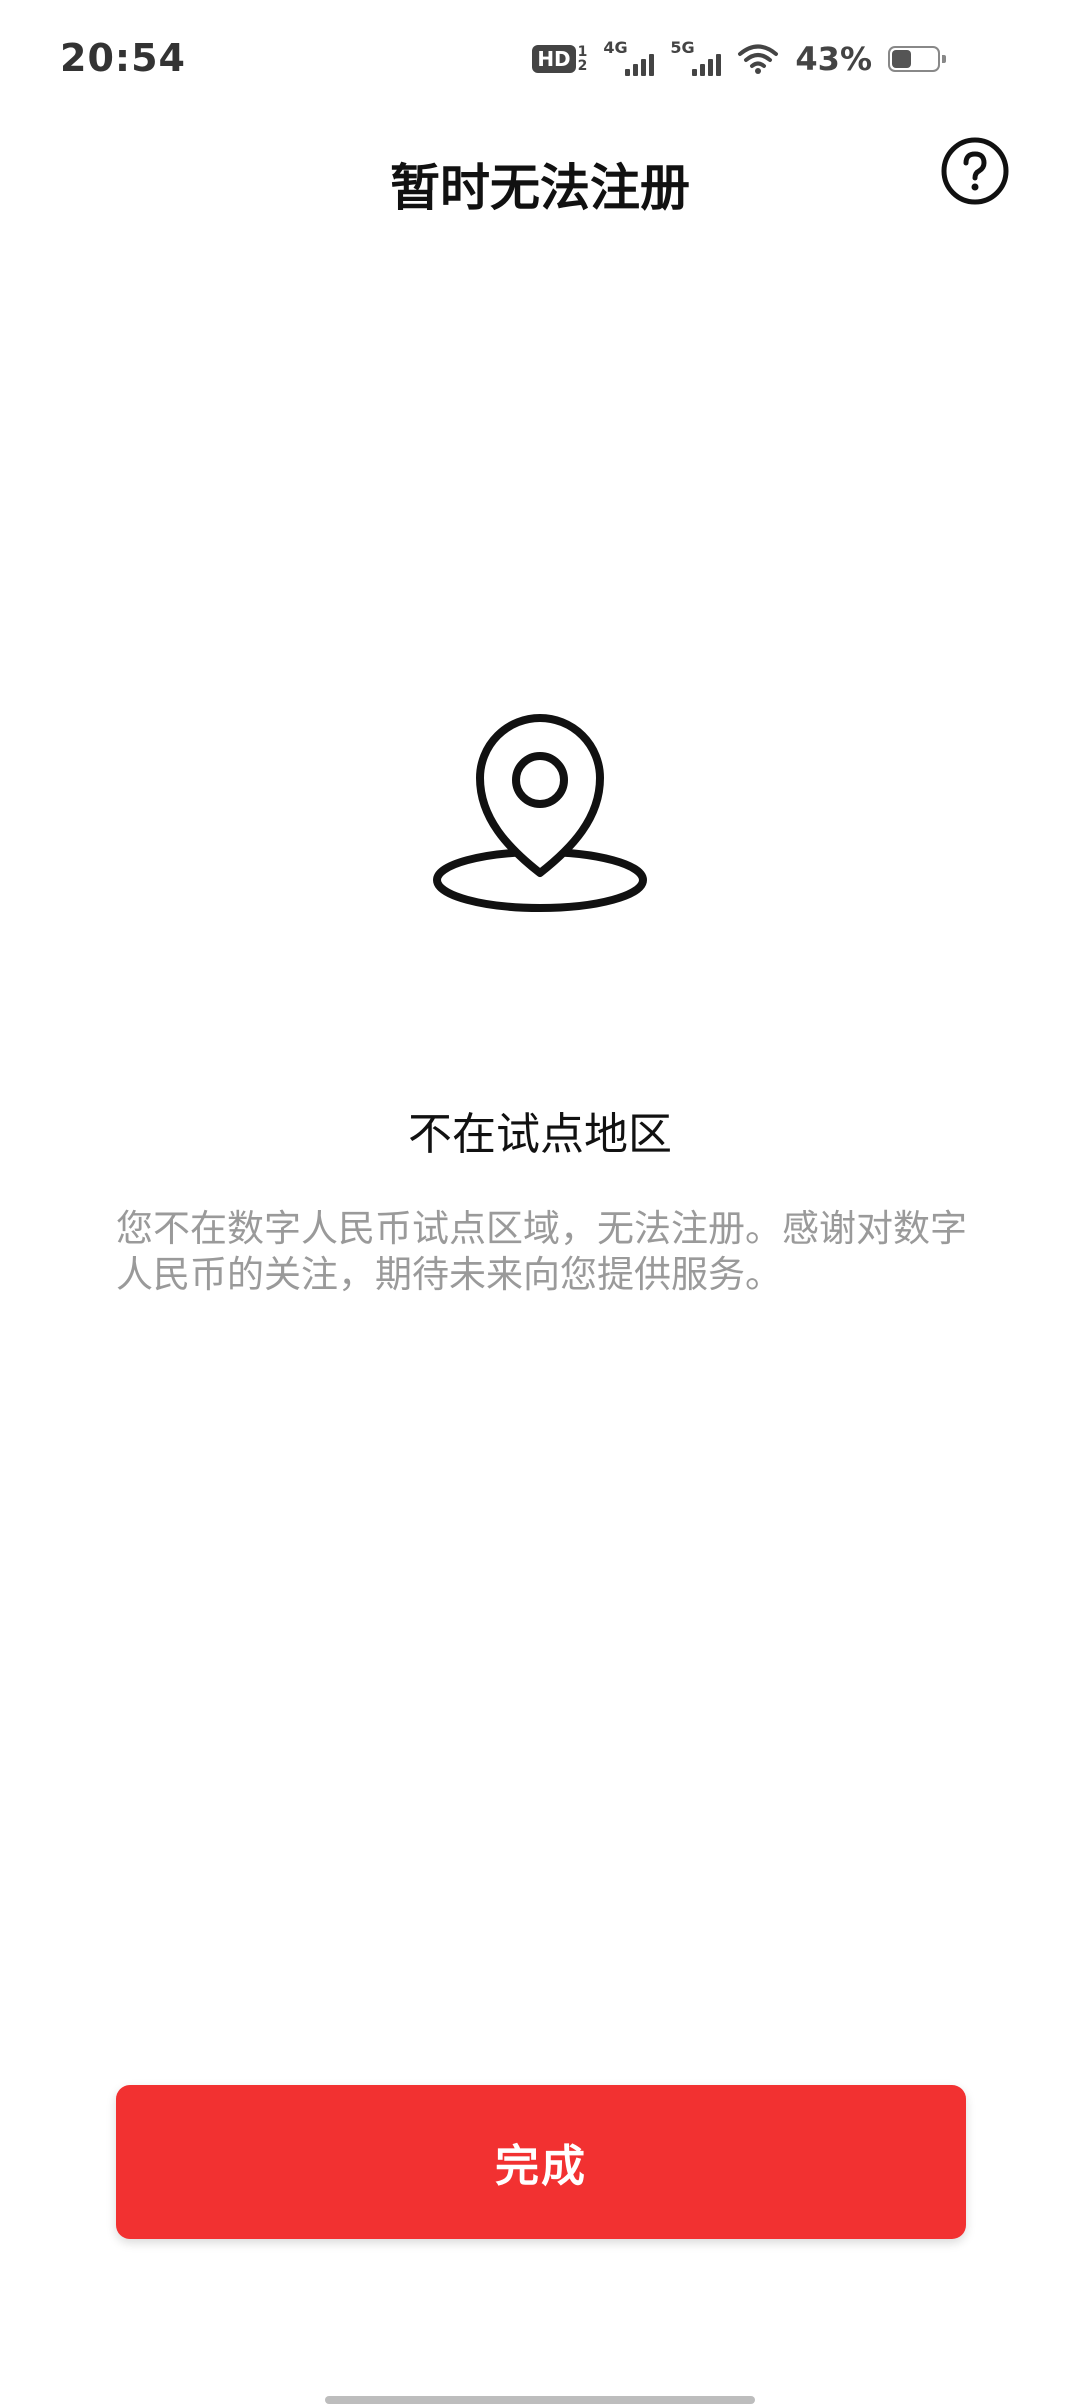 Image resolution: width=1080 pixels, height=2408 pixels. What do you see at coordinates (541, 2166) in the screenshot?
I see `done-button-label: 完成` at bounding box center [541, 2166].